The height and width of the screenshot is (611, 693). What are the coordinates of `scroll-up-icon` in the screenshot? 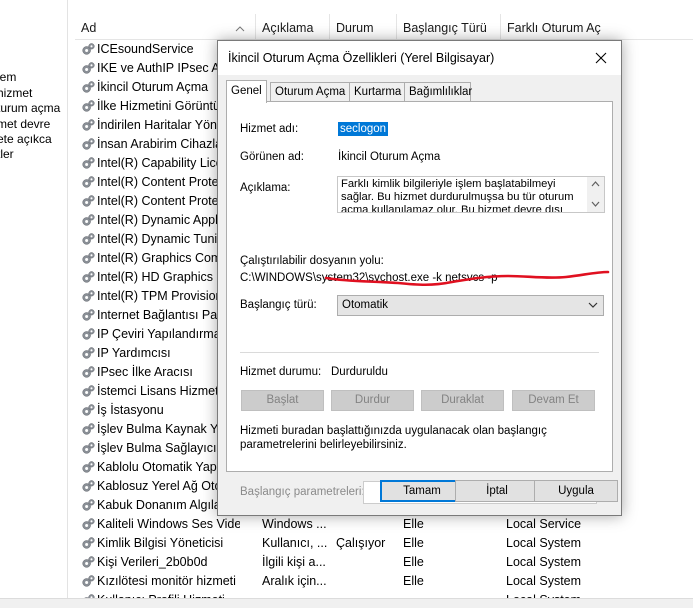 It's located at (595, 184).